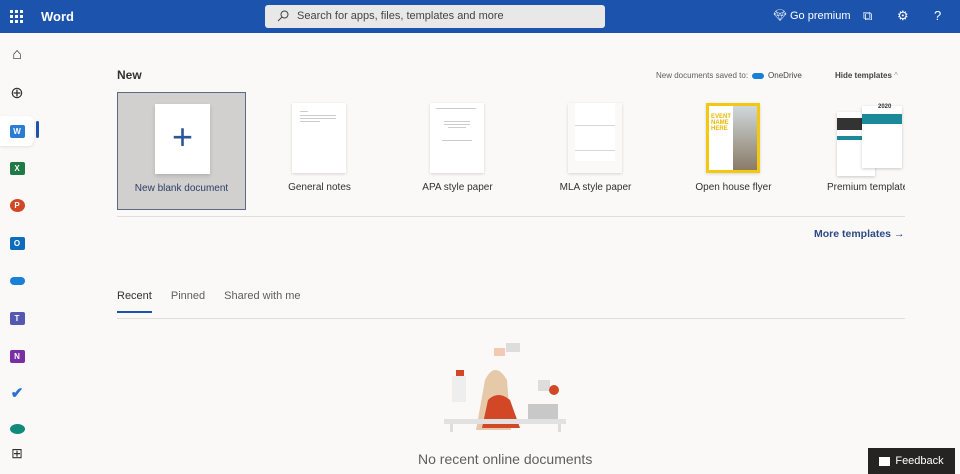 The image size is (960, 474). What do you see at coordinates (17, 93) in the screenshot?
I see `create-new-icon: ⊕` at bounding box center [17, 93].